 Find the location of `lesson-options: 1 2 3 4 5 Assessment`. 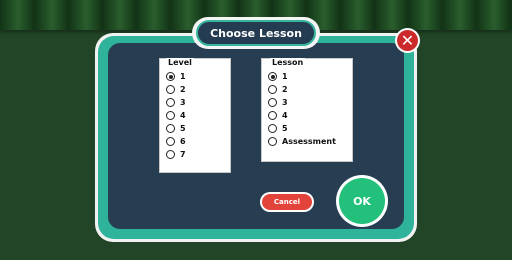

lesson-options: 1 2 3 4 5 Assessment is located at coordinates (302, 109).